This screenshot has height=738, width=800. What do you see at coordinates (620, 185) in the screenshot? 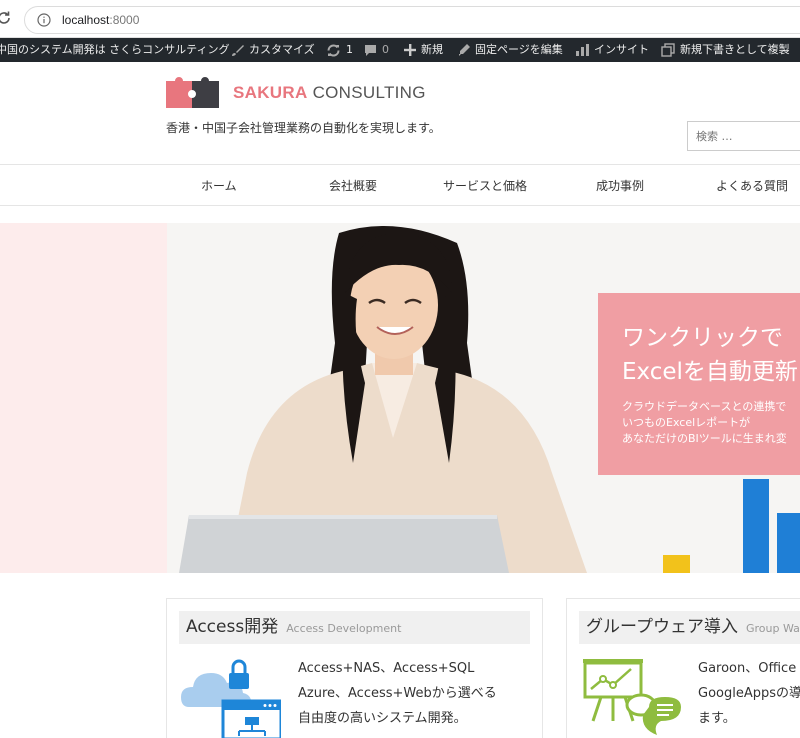
I see `nav-case-studies: 成功事例` at bounding box center [620, 185].